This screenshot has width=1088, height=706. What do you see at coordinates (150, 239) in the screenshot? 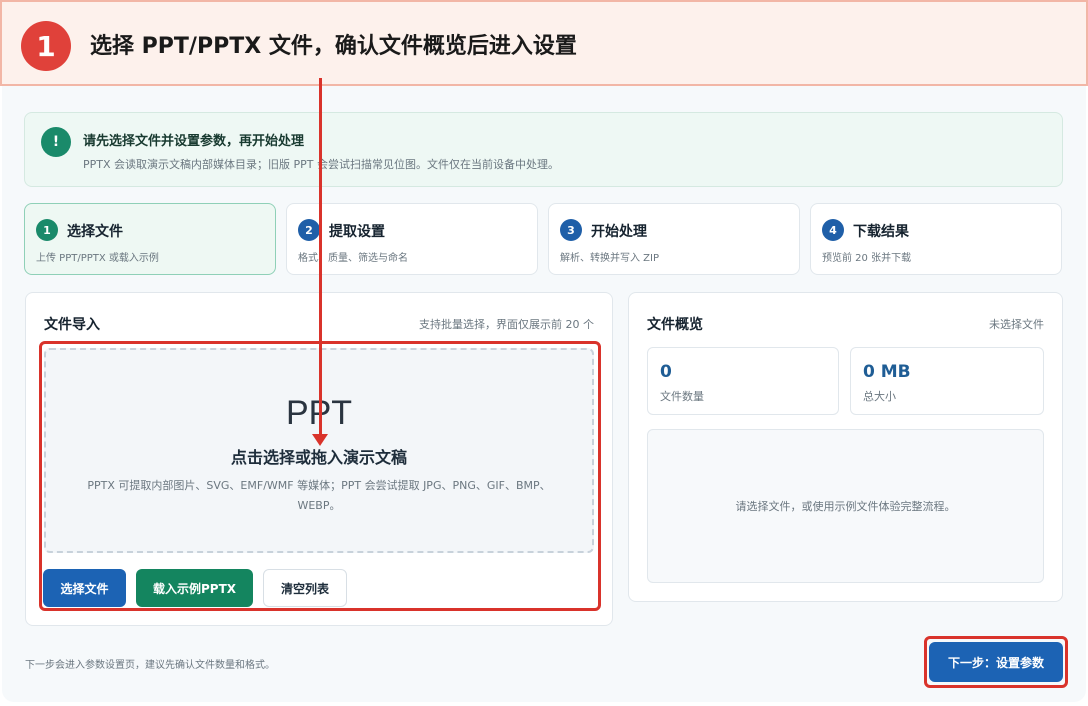
I see `step-select-file: 1 选择文件 上传 PPT/PPTX 或载入示例` at bounding box center [150, 239].